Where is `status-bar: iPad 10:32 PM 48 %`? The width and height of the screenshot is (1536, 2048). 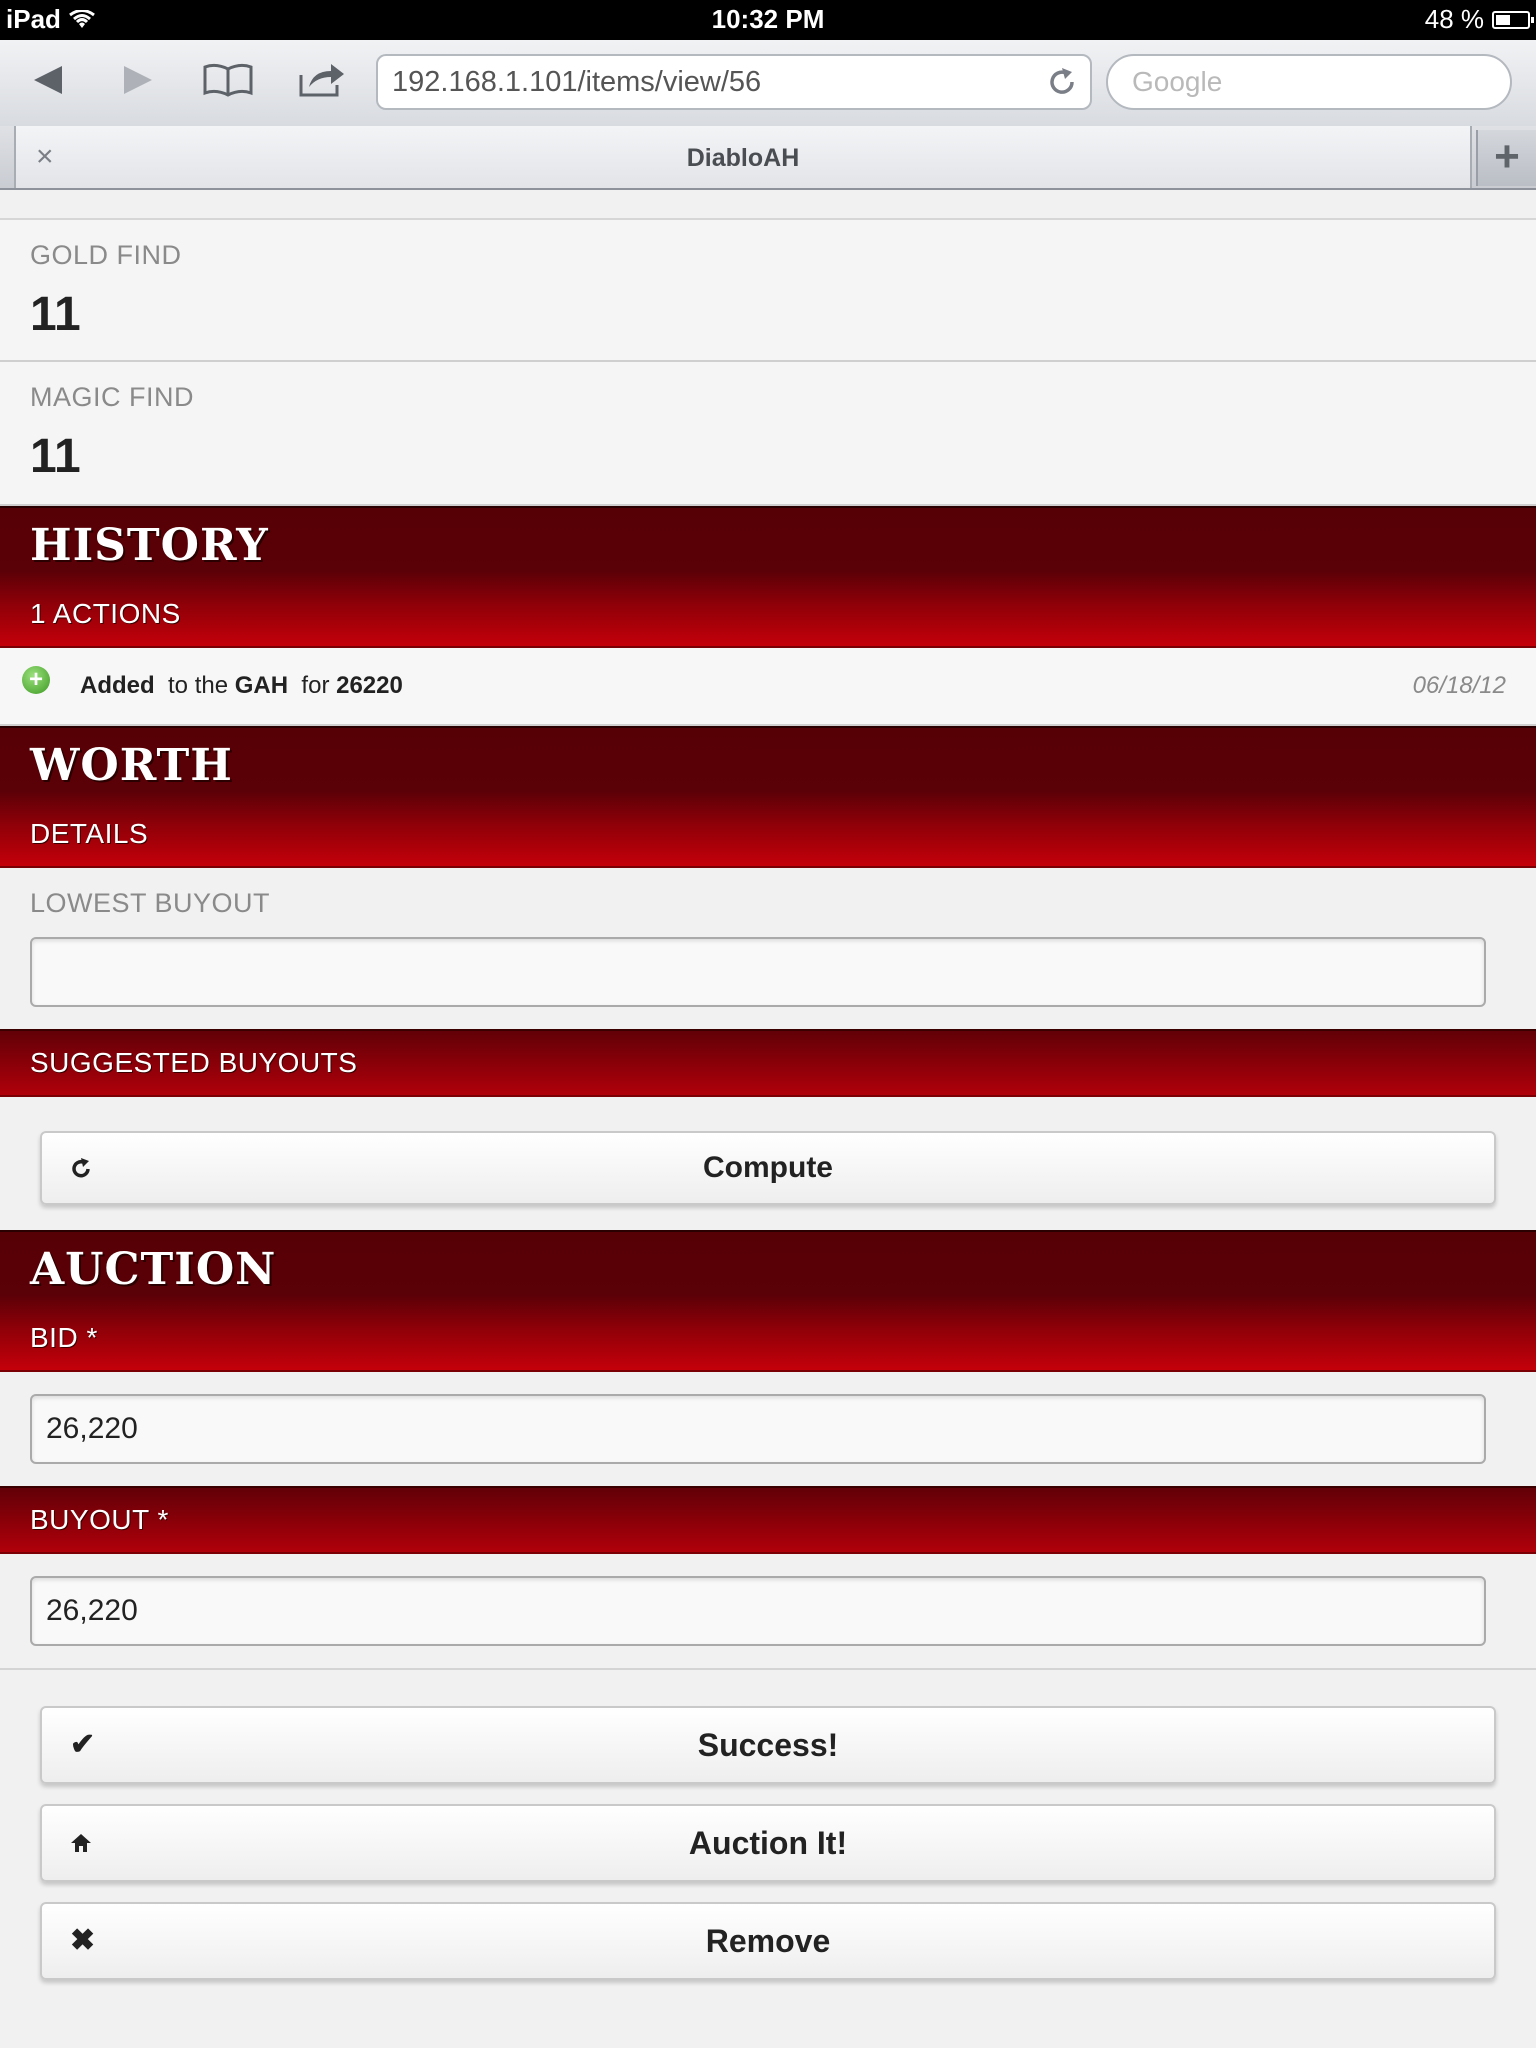 status-bar: iPad 10:32 PM 48 % is located at coordinates (768, 20).